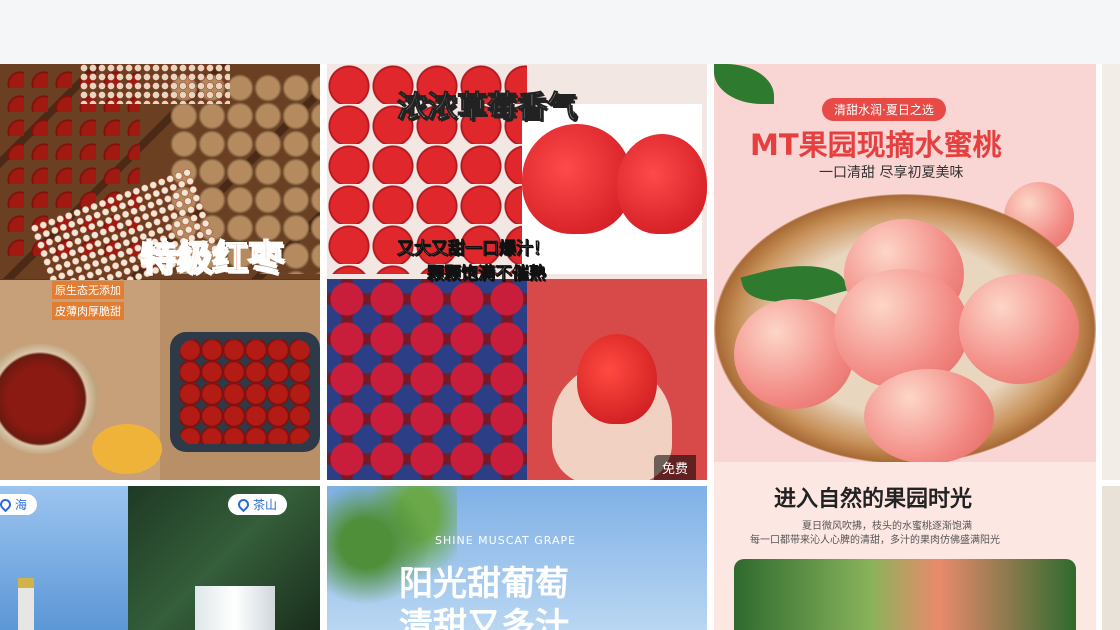  Describe the element at coordinates (258, 504) in the screenshot. I see `location-tag: 茶山` at that location.